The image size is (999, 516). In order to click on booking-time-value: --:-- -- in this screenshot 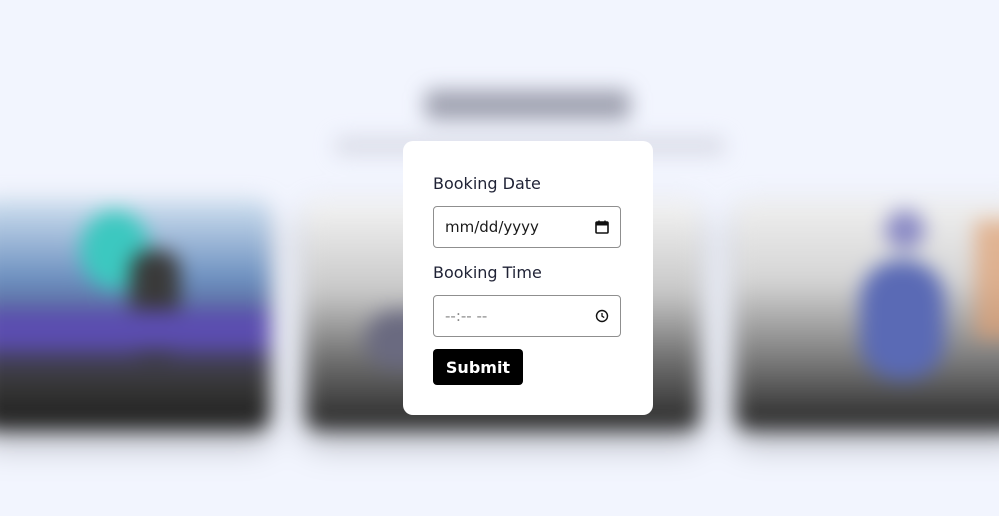, I will do `click(466, 316)`.